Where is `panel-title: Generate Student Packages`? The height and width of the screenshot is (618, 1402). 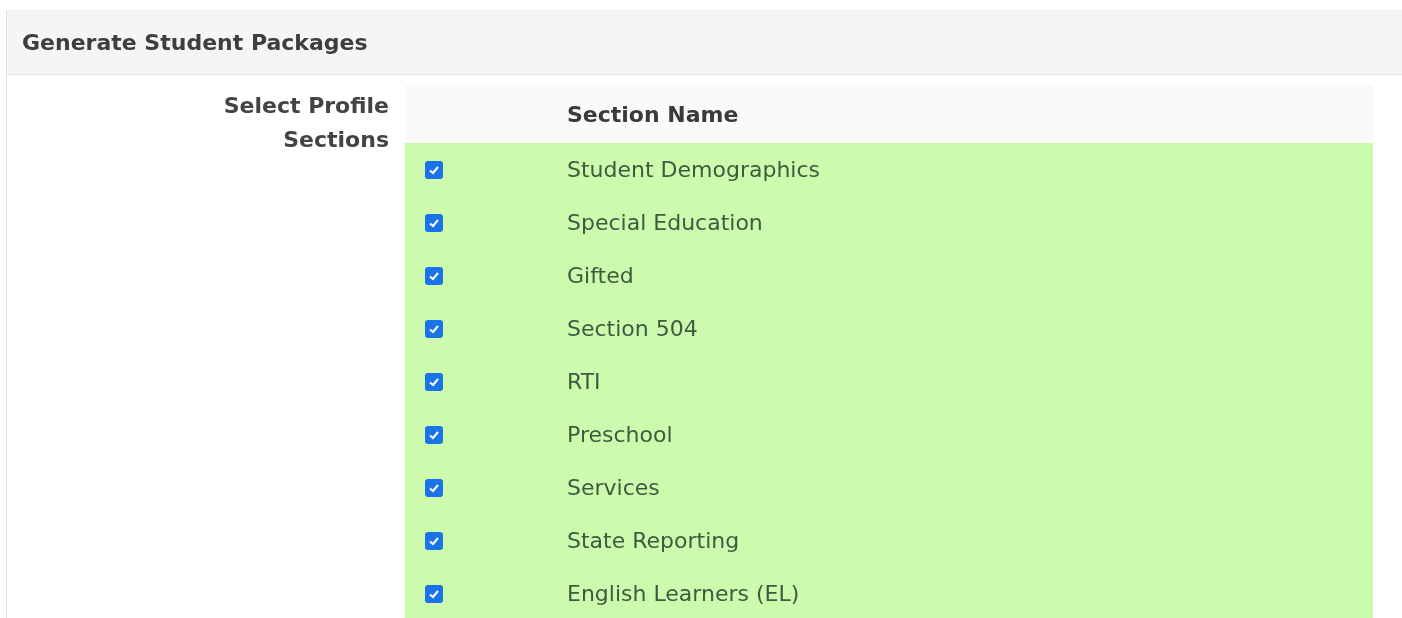
panel-title: Generate Student Packages is located at coordinates (195, 42).